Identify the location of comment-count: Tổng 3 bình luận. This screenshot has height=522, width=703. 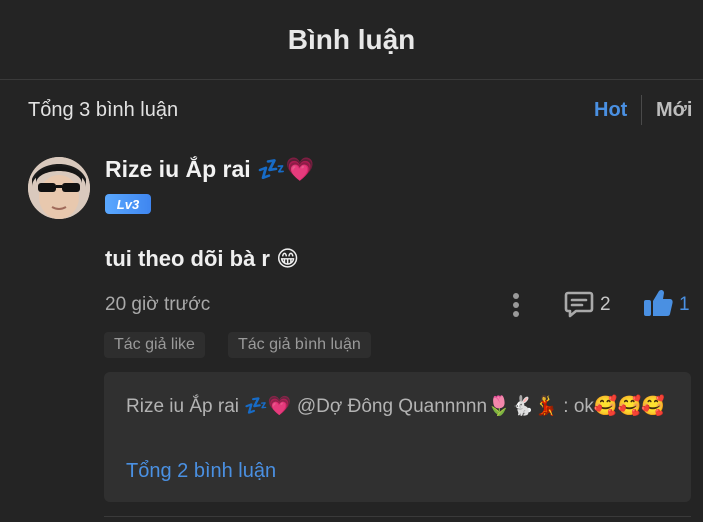
(103, 110).